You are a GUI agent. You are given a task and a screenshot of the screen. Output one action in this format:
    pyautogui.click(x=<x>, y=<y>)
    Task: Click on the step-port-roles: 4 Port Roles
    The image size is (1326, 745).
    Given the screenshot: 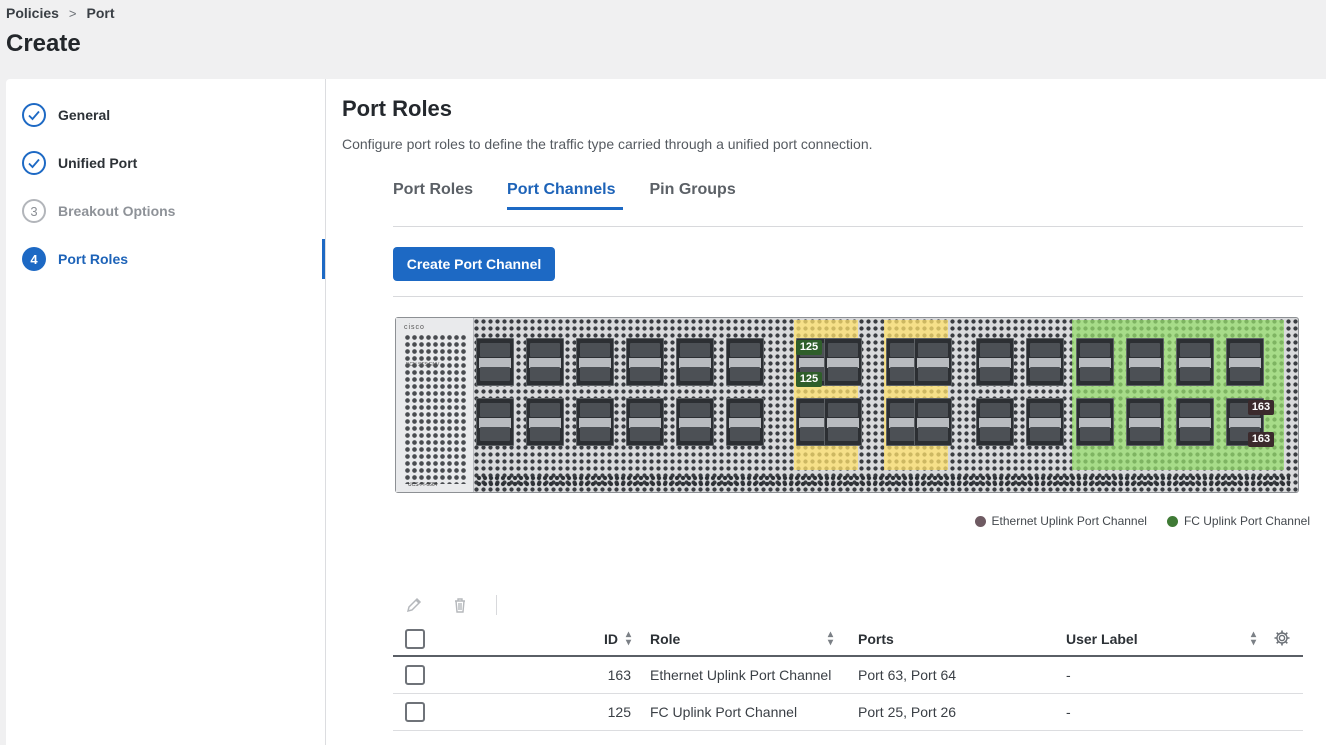 What is the action you would take?
    pyautogui.click(x=75, y=259)
    